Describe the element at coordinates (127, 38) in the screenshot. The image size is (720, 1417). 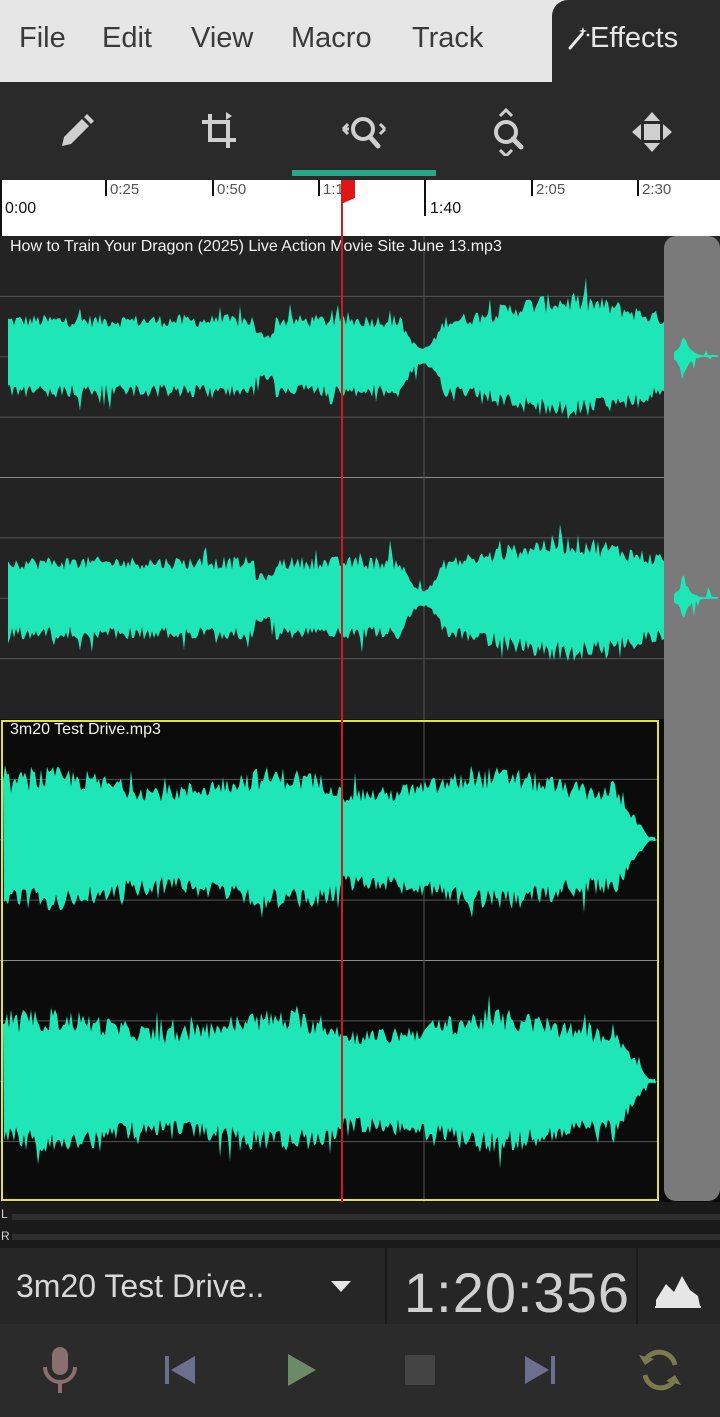
I see `menu-edit: Edit` at that location.